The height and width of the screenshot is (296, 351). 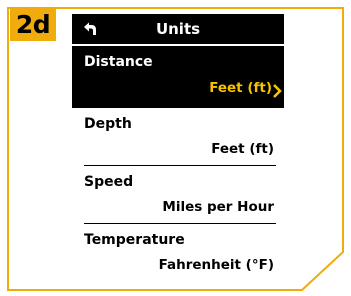 I want to click on setting-label: Distance, so click(x=118, y=62).